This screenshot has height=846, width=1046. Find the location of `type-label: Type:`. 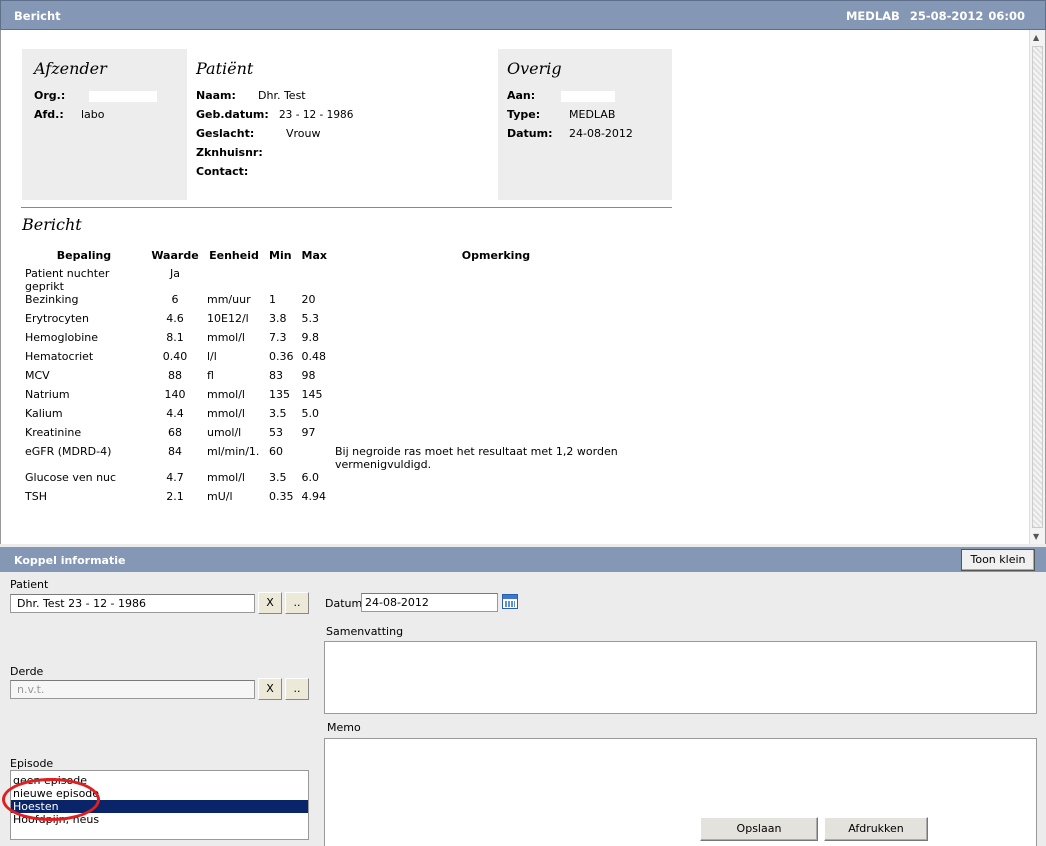

type-label: Type: is located at coordinates (524, 114).